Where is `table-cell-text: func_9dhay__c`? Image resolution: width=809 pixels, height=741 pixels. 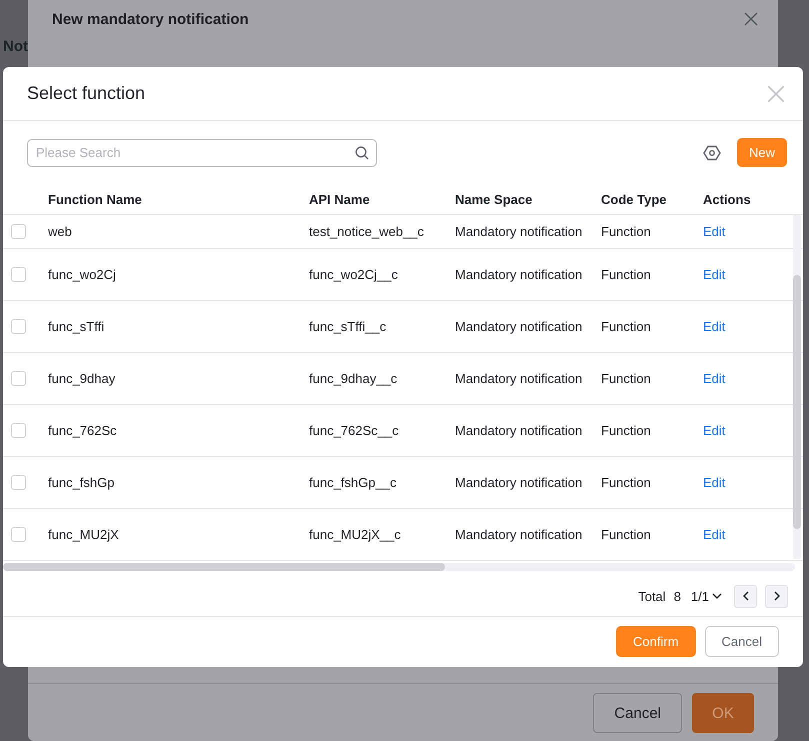 table-cell-text: func_9dhay__c is located at coordinates (353, 378).